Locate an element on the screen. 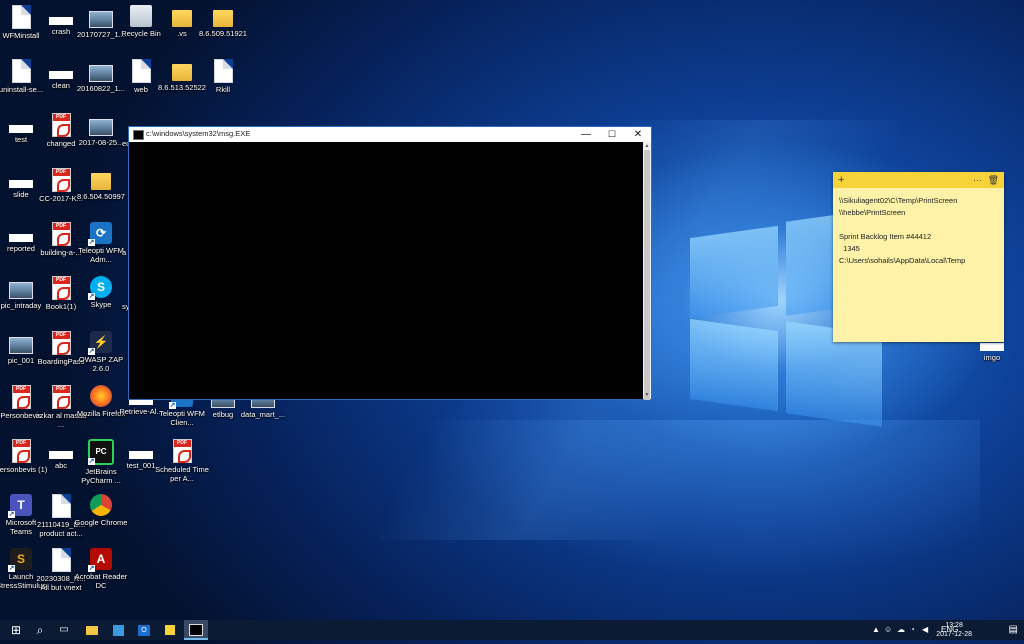 Image resolution: width=1024 pixels, height=644 pixels. desktop-icon-acrobat-reader-dc: AAcrobat Reader DC is located at coordinates (101, 569).